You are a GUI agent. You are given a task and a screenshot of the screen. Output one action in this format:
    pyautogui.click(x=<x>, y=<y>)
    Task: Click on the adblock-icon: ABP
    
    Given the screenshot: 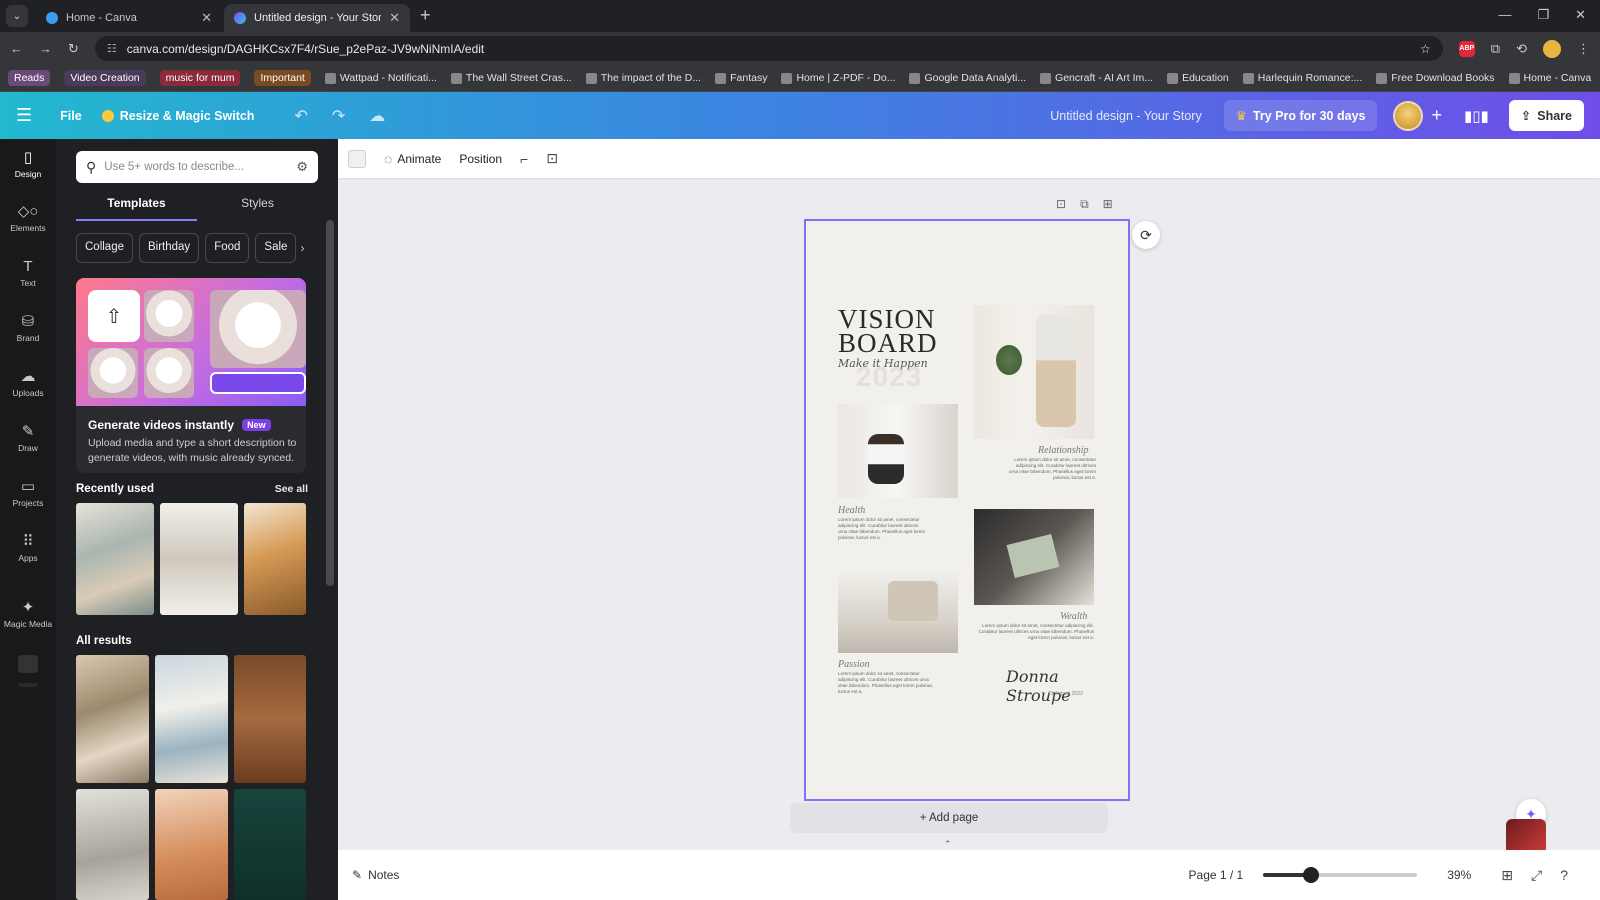 What is the action you would take?
    pyautogui.click(x=1466, y=48)
    